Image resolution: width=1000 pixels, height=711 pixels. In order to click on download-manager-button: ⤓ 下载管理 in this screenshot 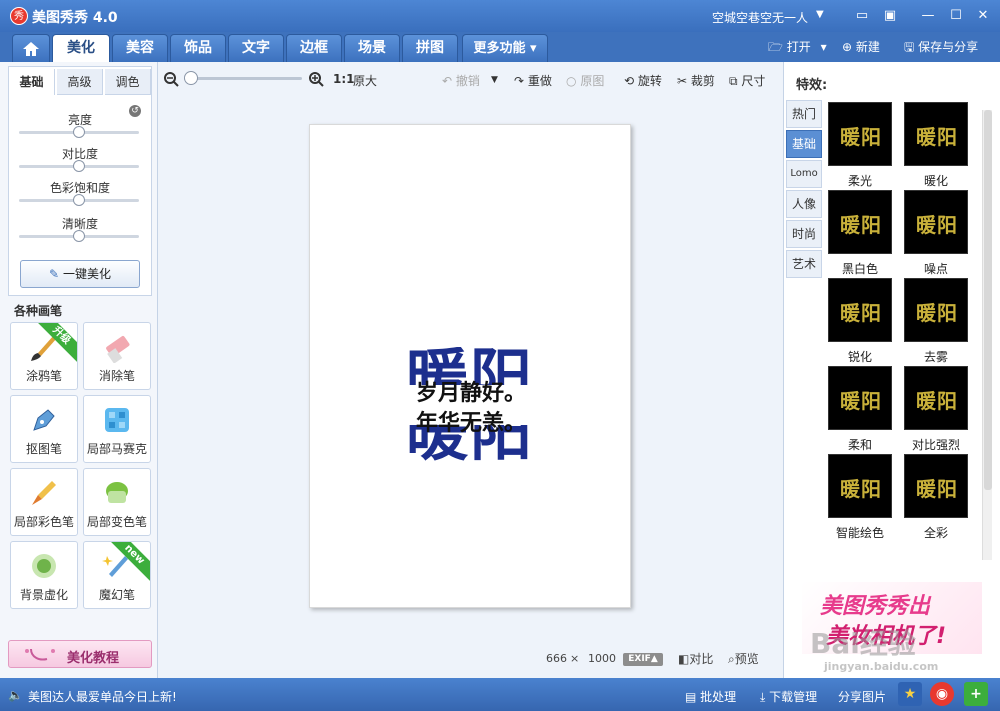, I will do `click(788, 696)`.